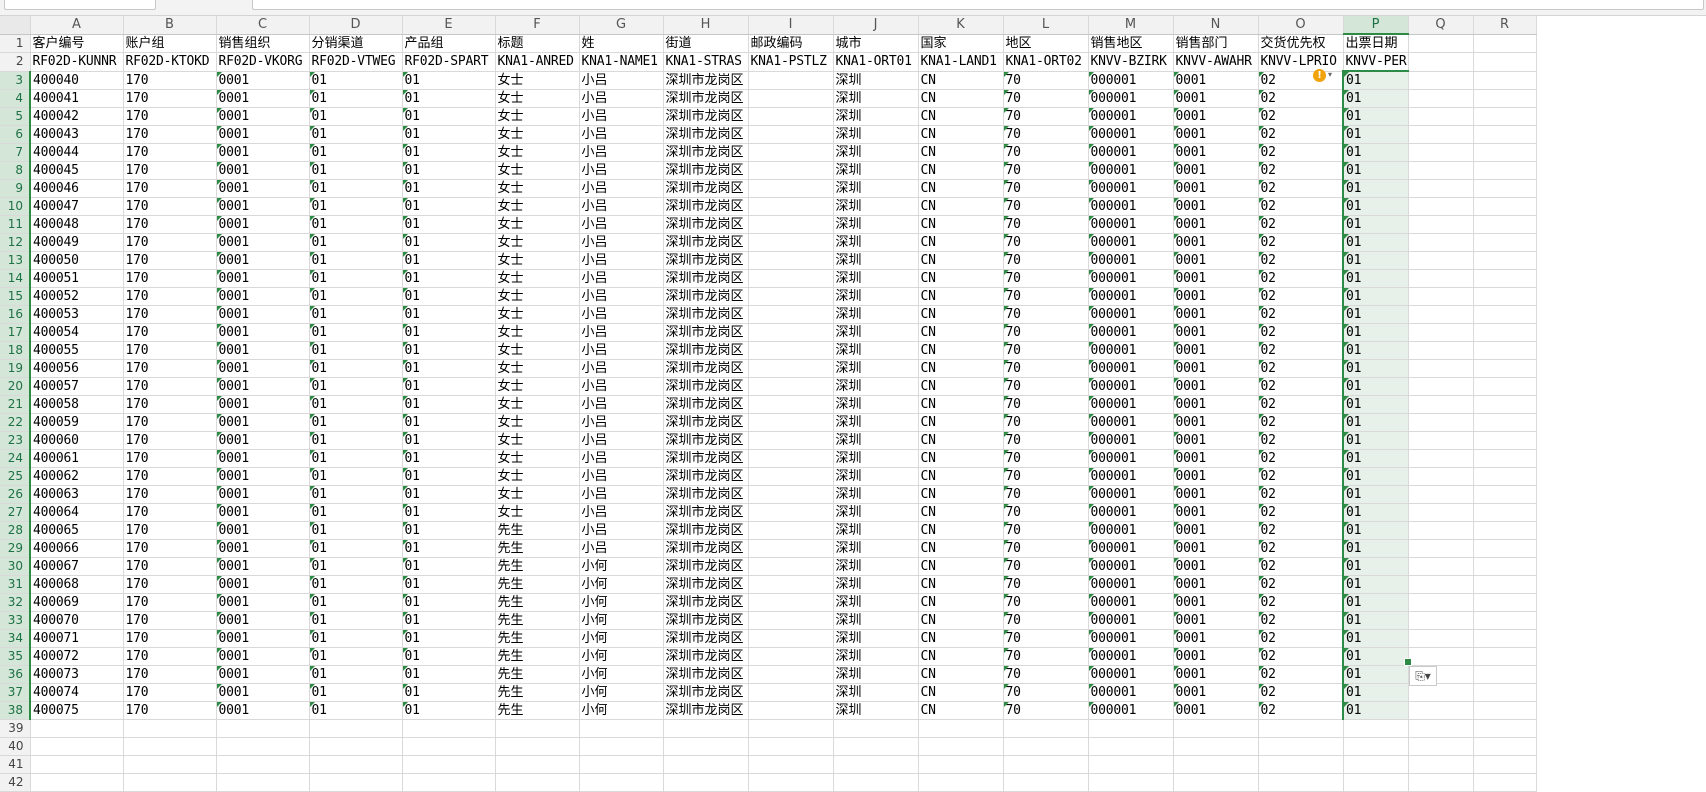 The height and width of the screenshot is (792, 1706). What do you see at coordinates (1131, 43) in the screenshot?
I see `cell-m1: 销售地区` at bounding box center [1131, 43].